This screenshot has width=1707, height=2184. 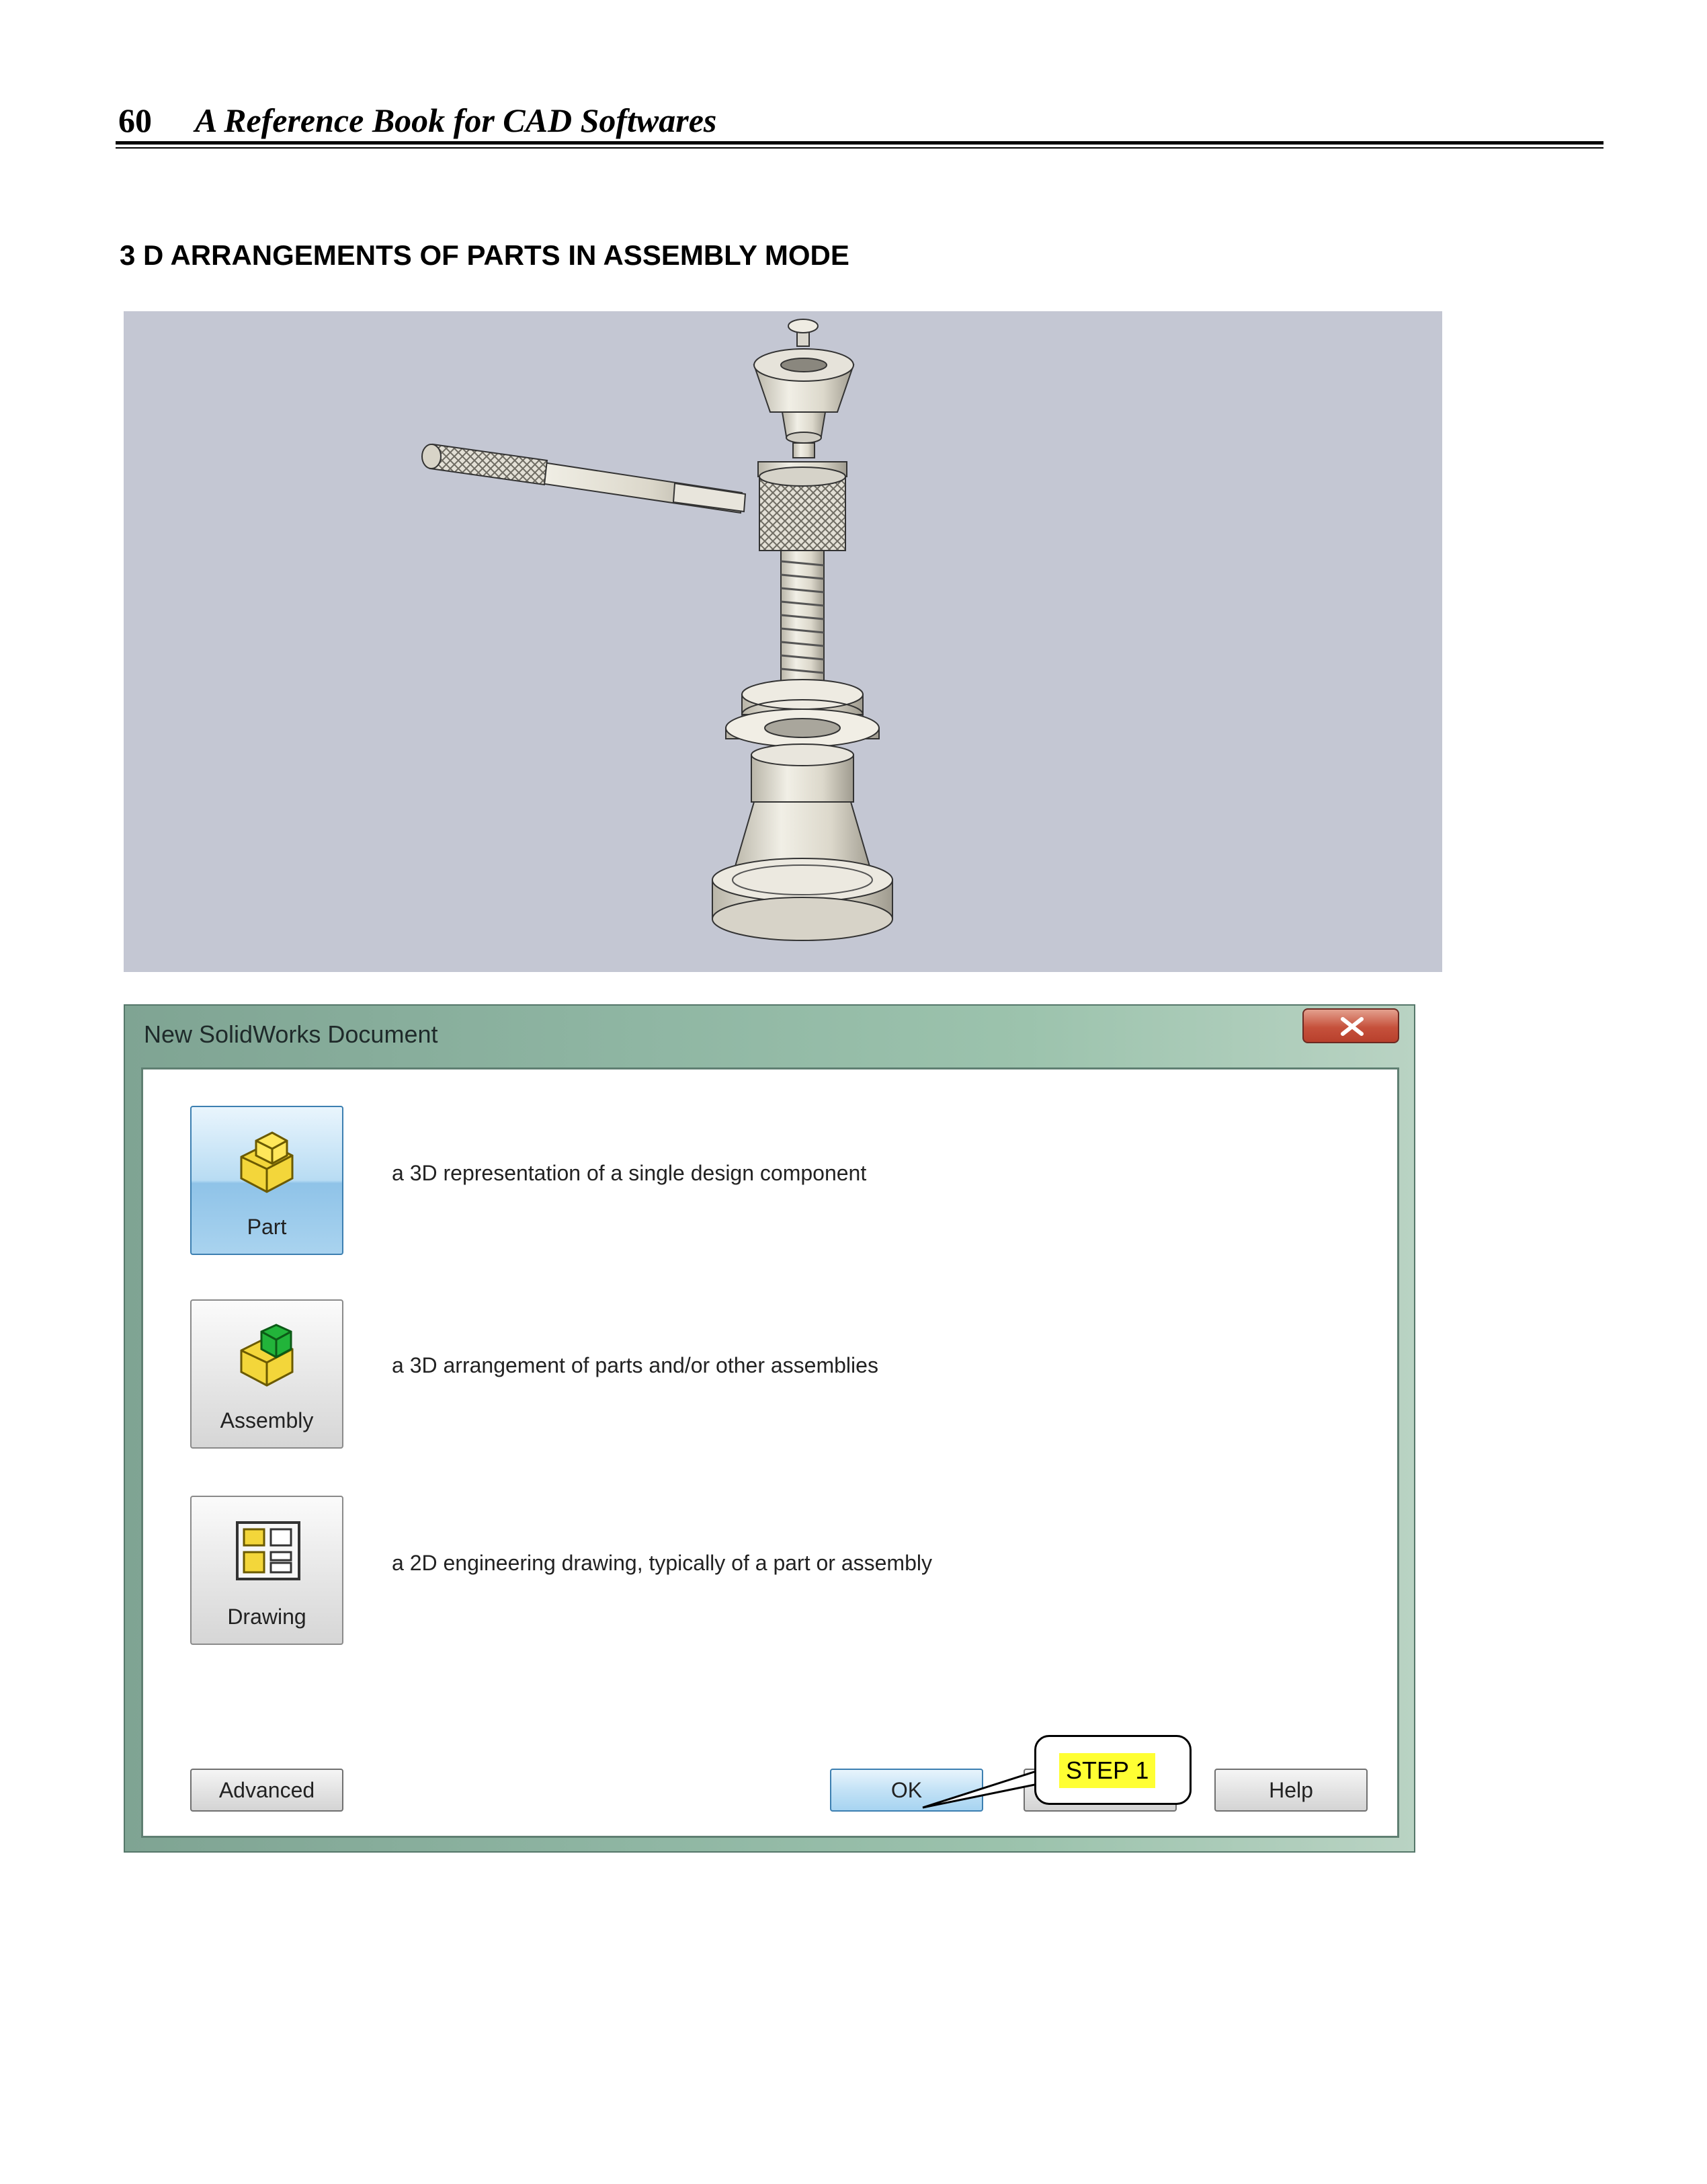 I want to click on top-collet, so click(x=804, y=388).